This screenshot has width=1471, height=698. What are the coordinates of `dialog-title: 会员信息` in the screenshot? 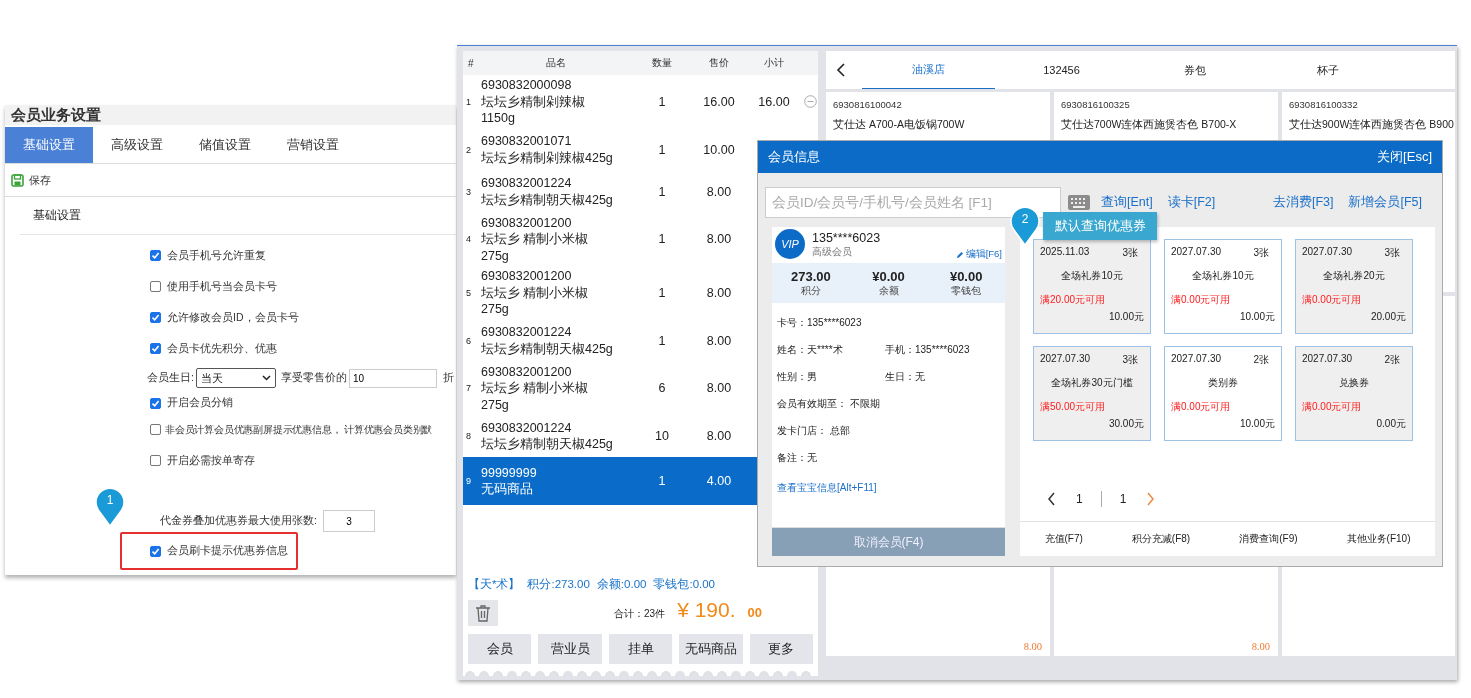 It's located at (794, 157).